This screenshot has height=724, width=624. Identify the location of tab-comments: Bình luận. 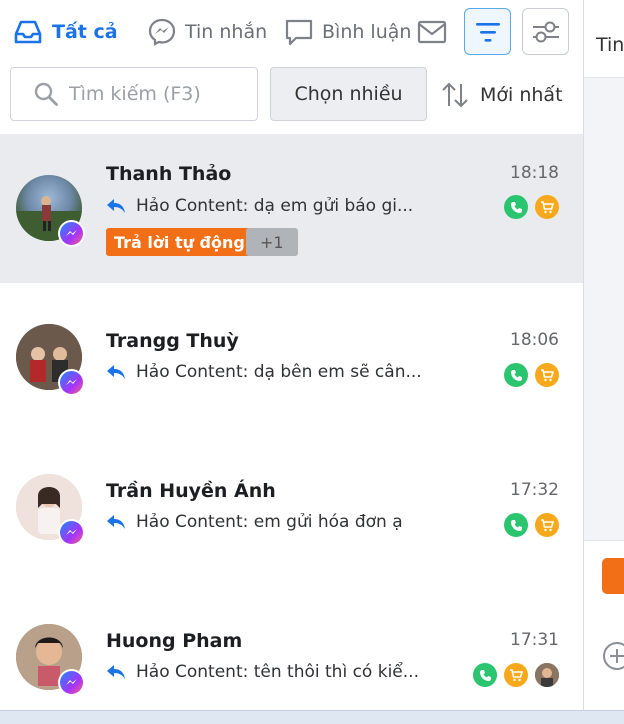
(347, 32).